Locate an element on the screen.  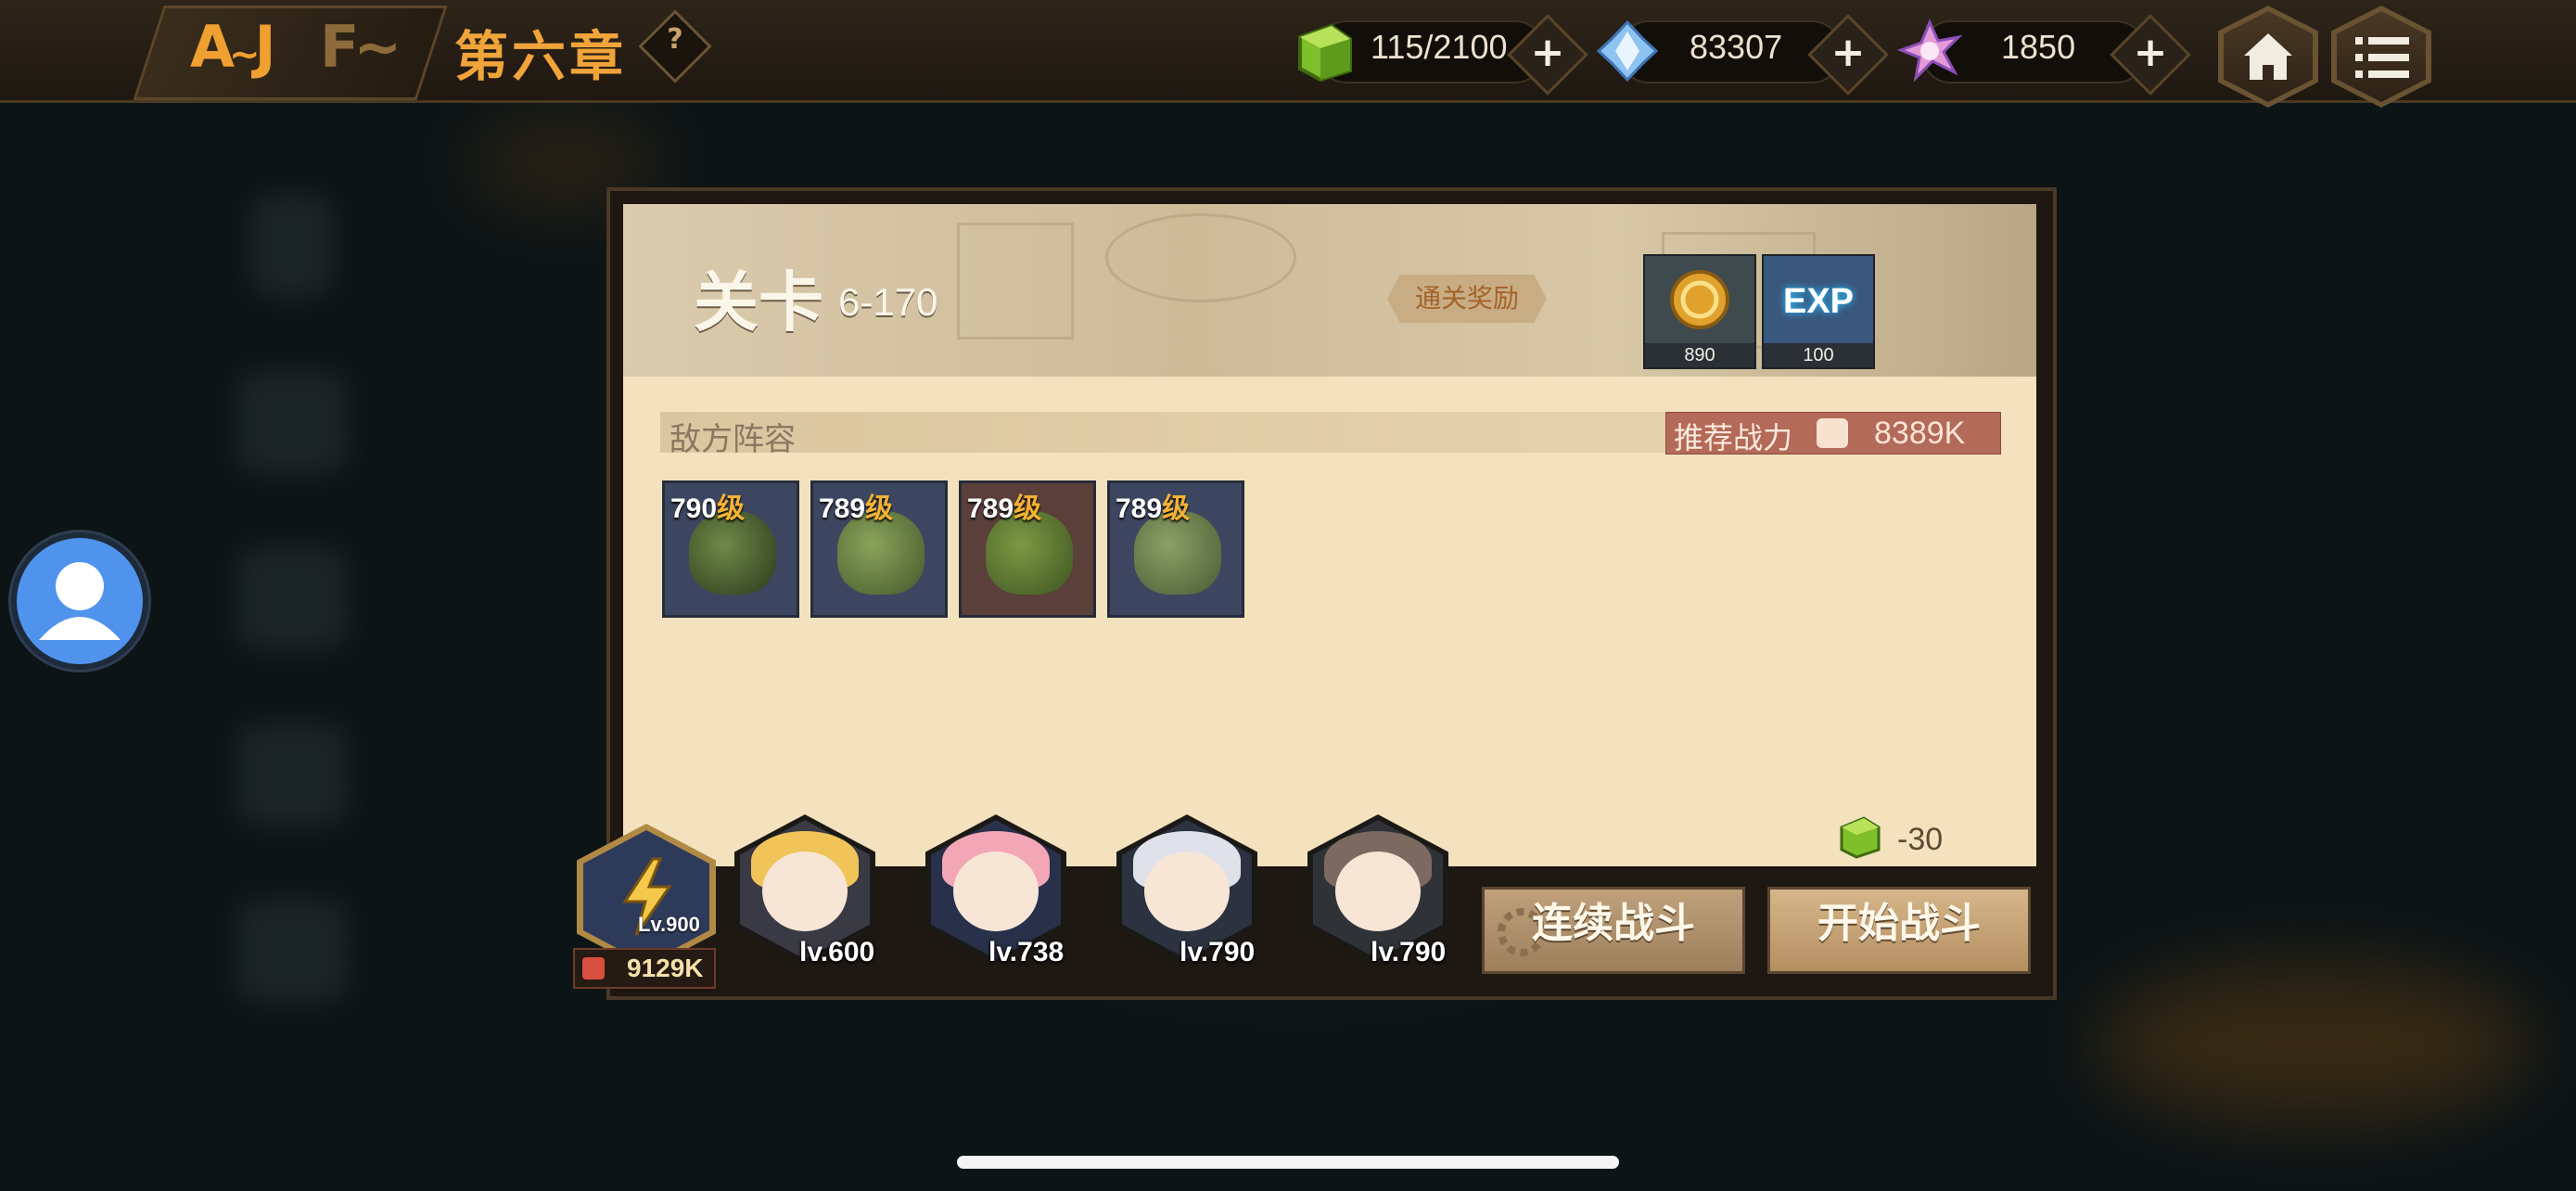
blurred-glow is located at coordinates (2313, 1043).